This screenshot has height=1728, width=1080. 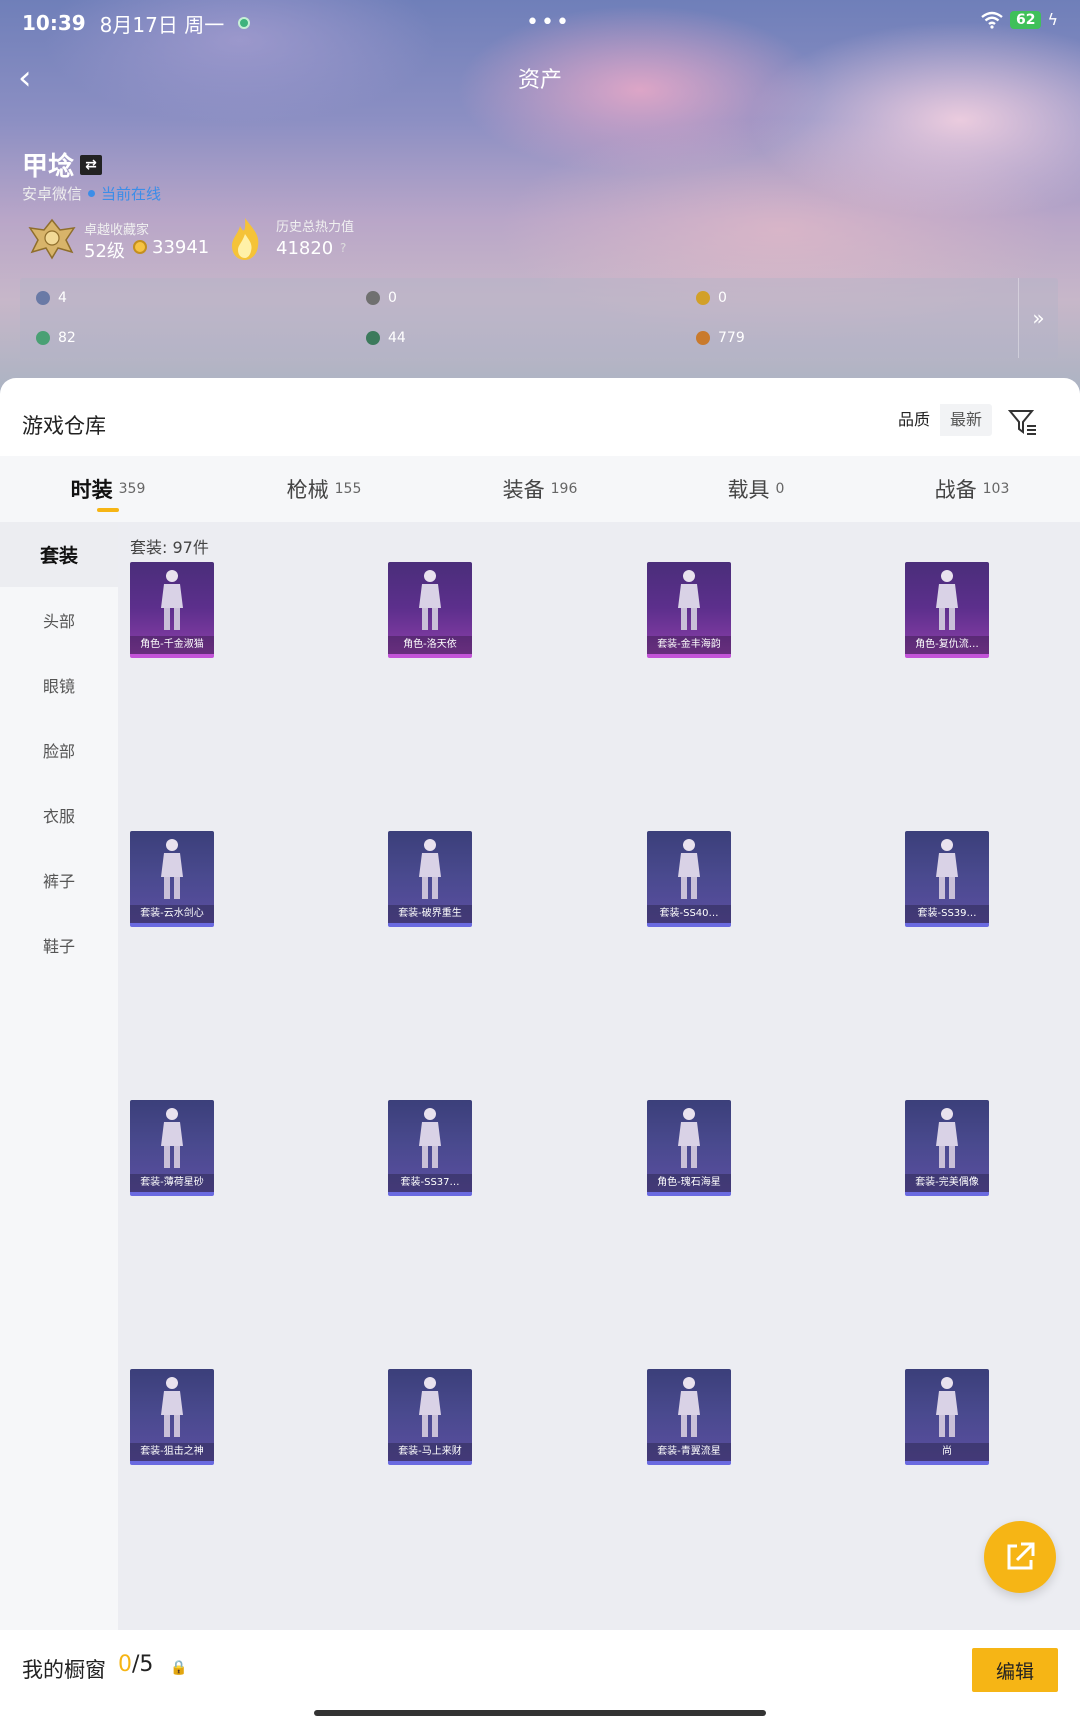 I want to click on item-card: 套装-破界重生, so click(x=430, y=879).